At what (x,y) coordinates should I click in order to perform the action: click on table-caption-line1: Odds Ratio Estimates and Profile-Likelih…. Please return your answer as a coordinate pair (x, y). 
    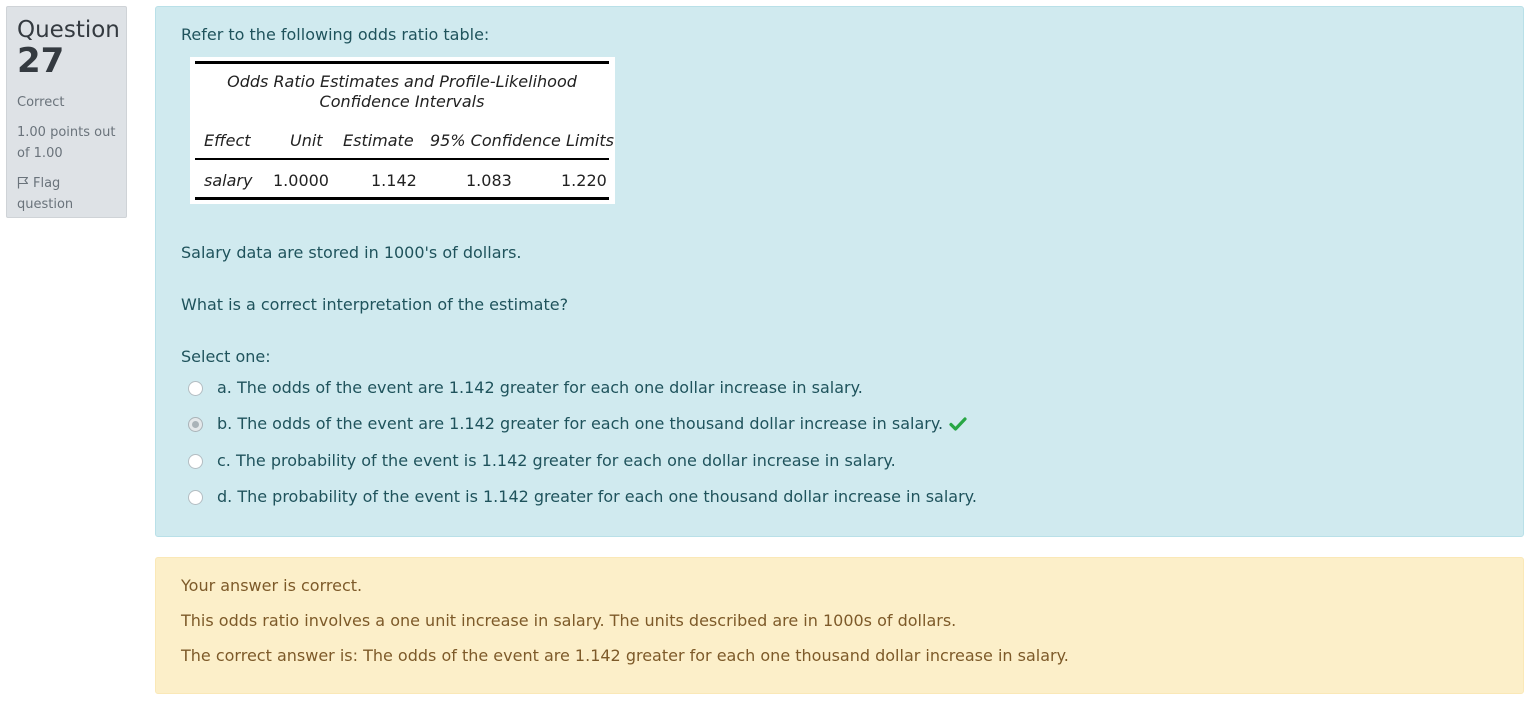
    Looking at the image, I should click on (402, 81).